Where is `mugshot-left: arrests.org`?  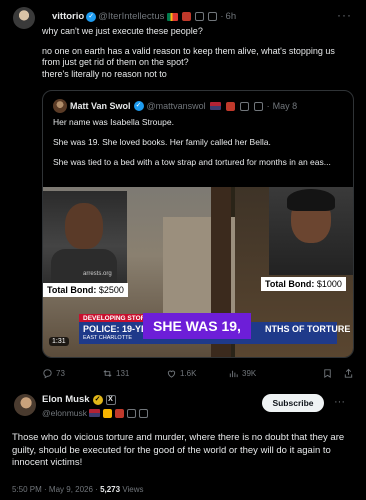 mugshot-left: arrests.org is located at coordinates (85, 237).